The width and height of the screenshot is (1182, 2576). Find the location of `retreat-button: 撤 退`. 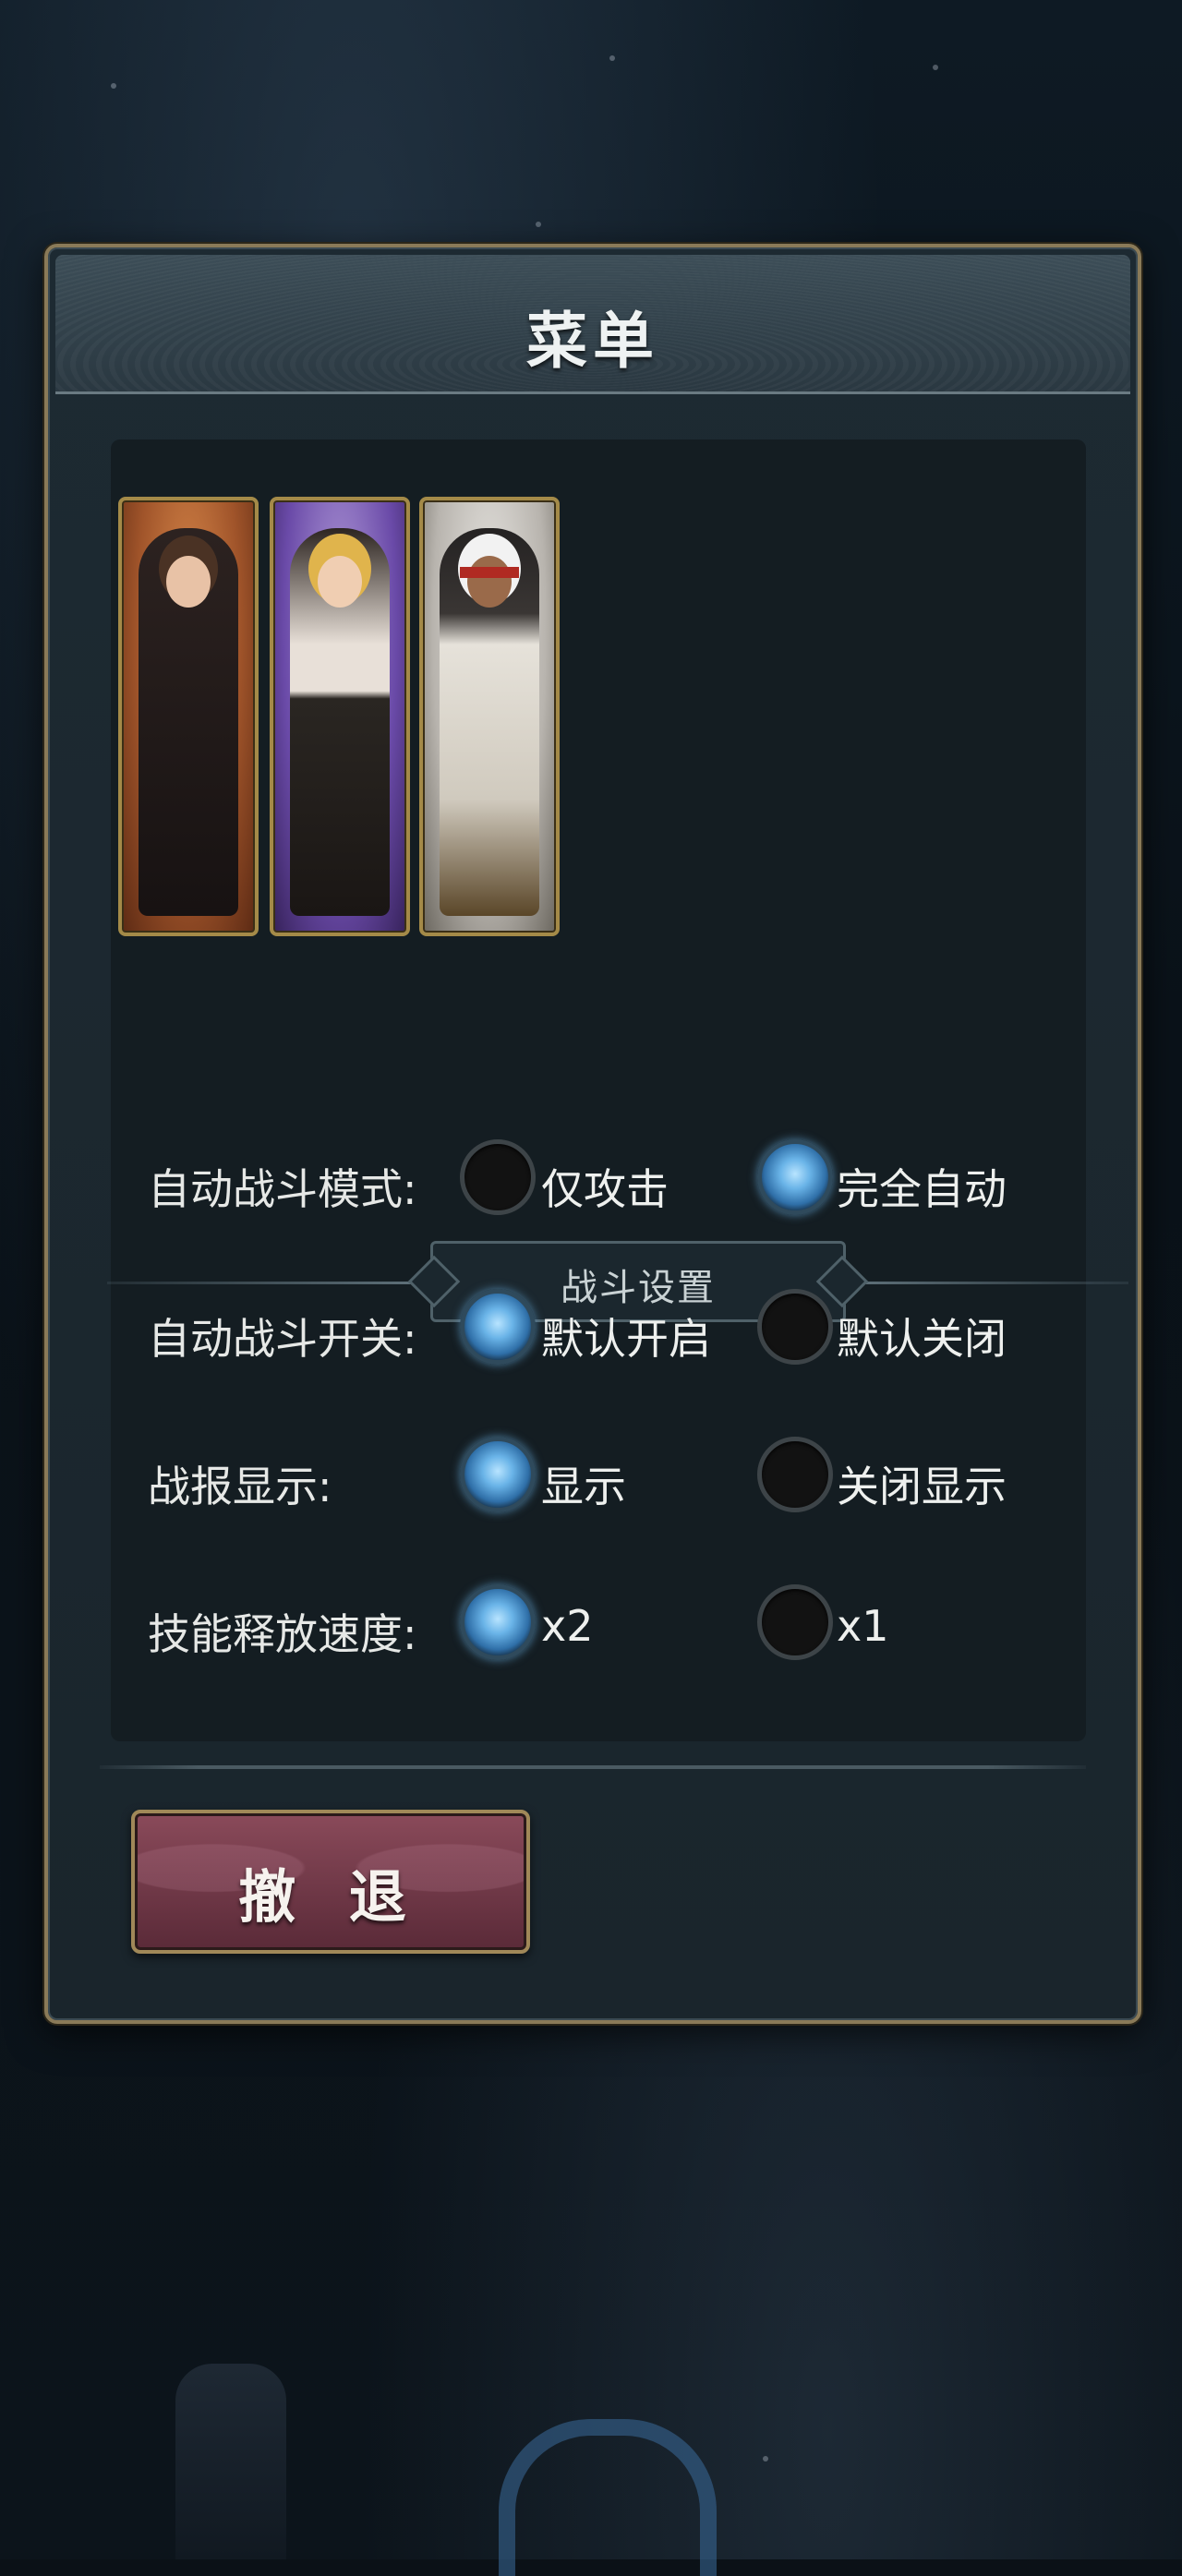

retreat-button: 撤 退 is located at coordinates (330, 1882).